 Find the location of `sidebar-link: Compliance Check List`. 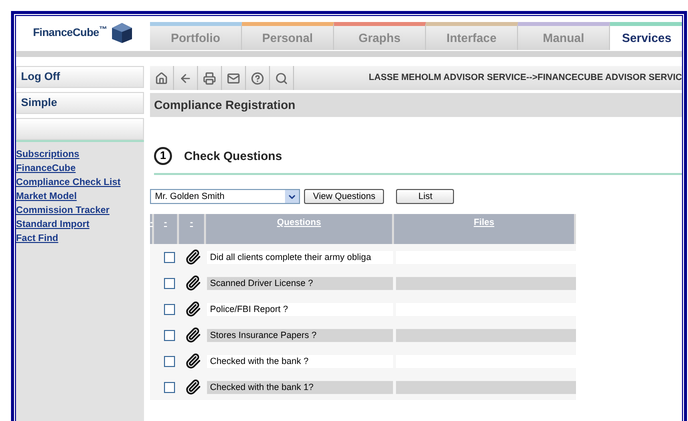

sidebar-link: Compliance Check List is located at coordinates (68, 183).